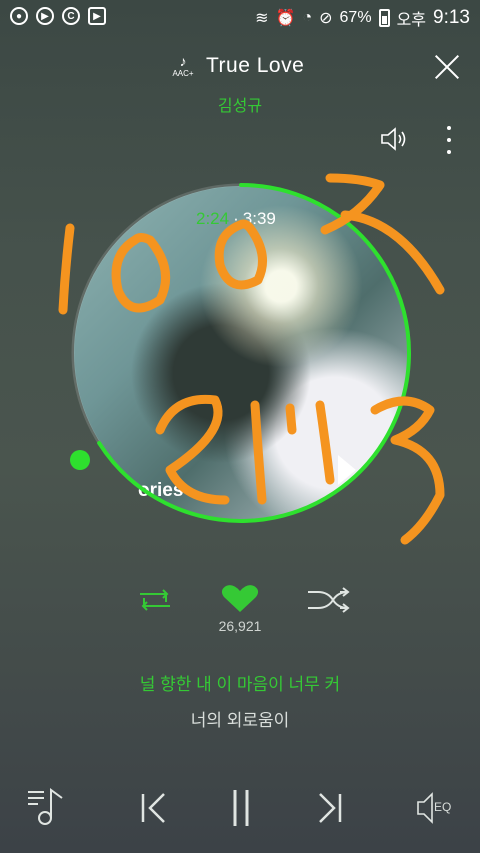 Image resolution: width=480 pixels, height=853 pixels. I want to click on previous-icon, so click(153, 808).